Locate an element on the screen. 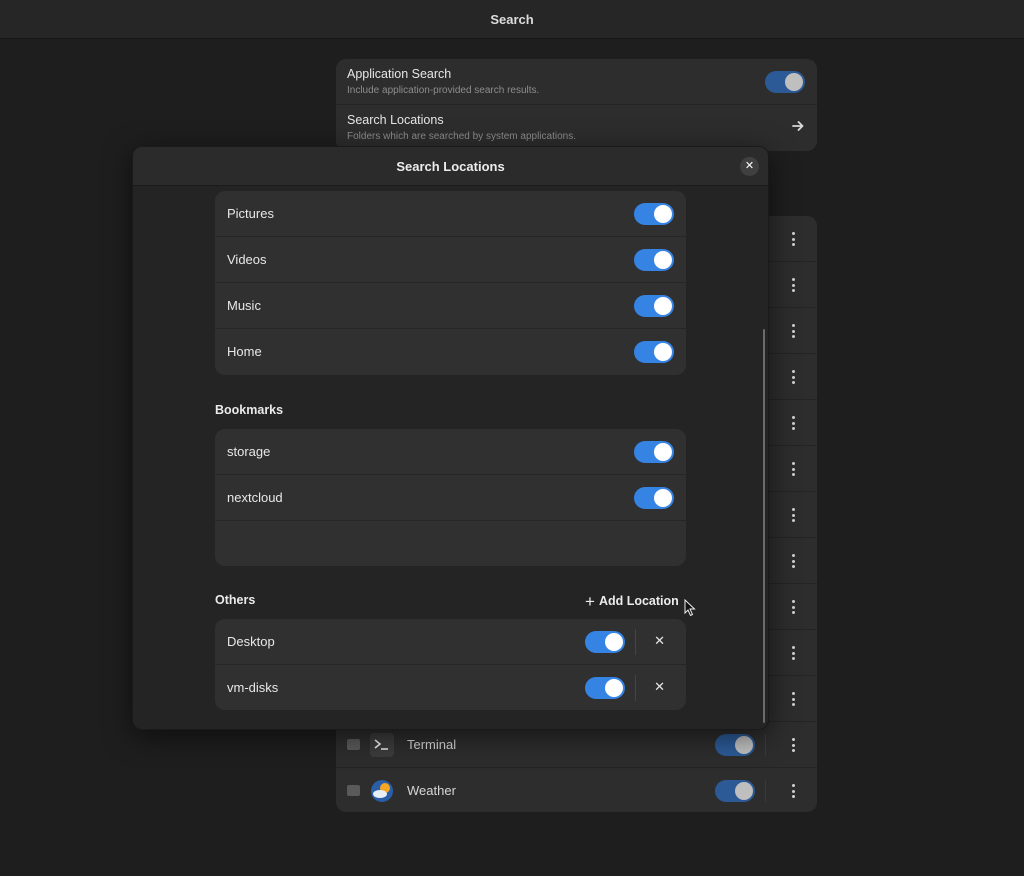  location-label: Home is located at coordinates (244, 351).